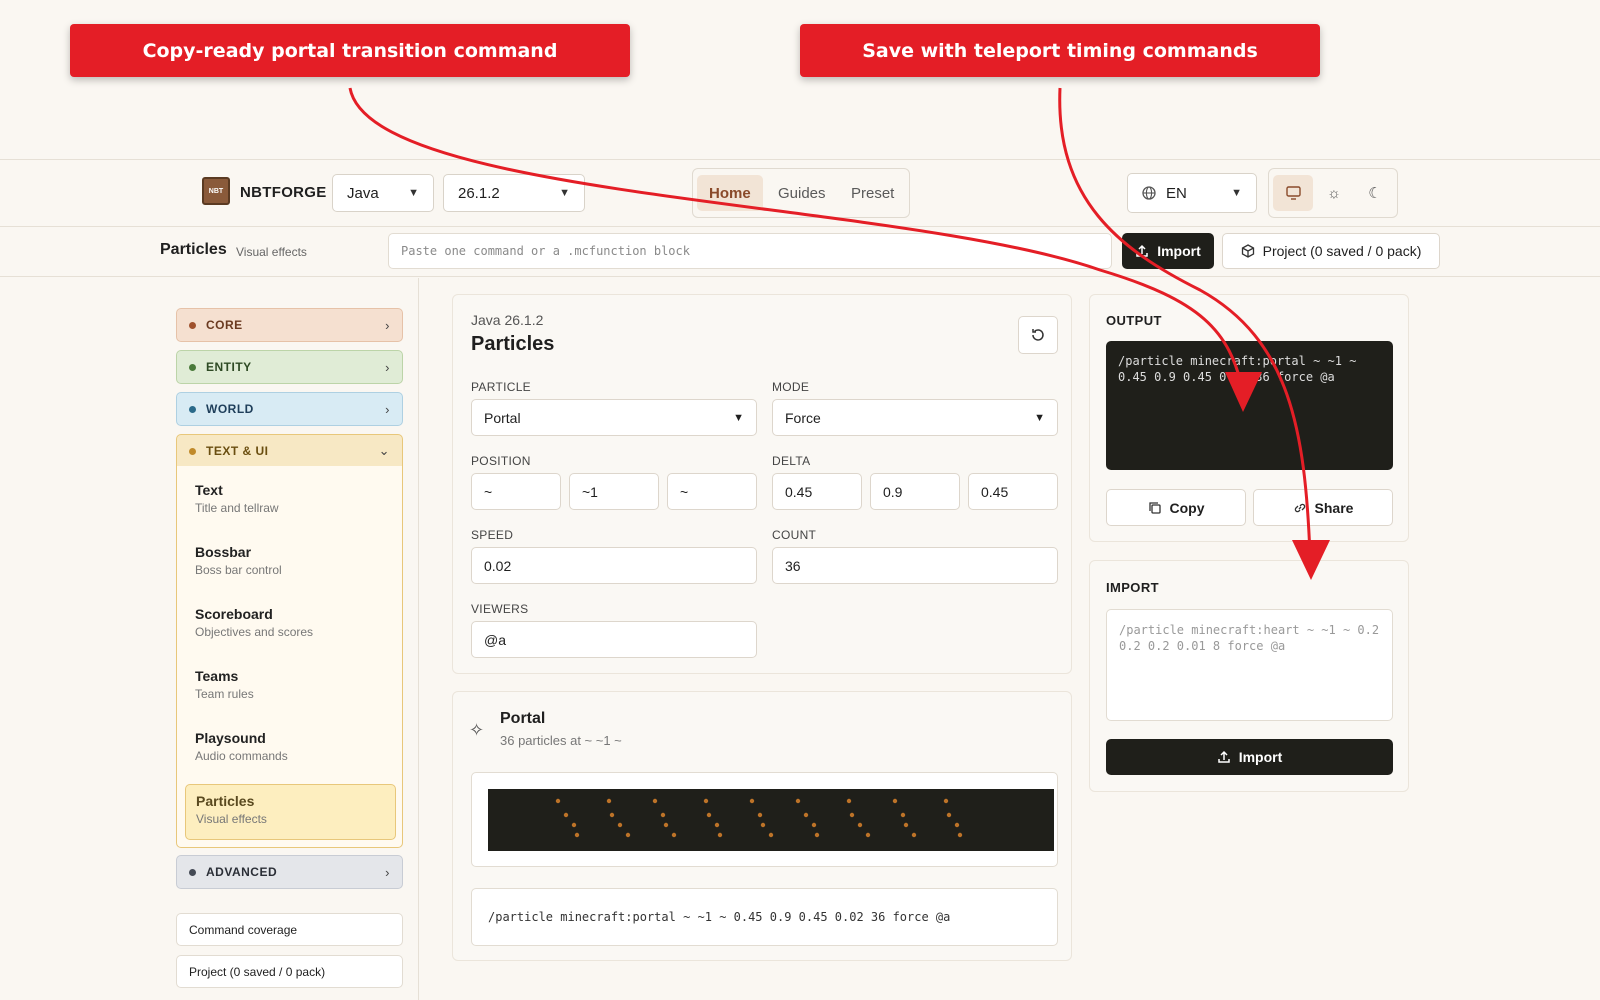 This screenshot has width=1600, height=1000. I want to click on category-entity: ENTITY ›, so click(289, 367).